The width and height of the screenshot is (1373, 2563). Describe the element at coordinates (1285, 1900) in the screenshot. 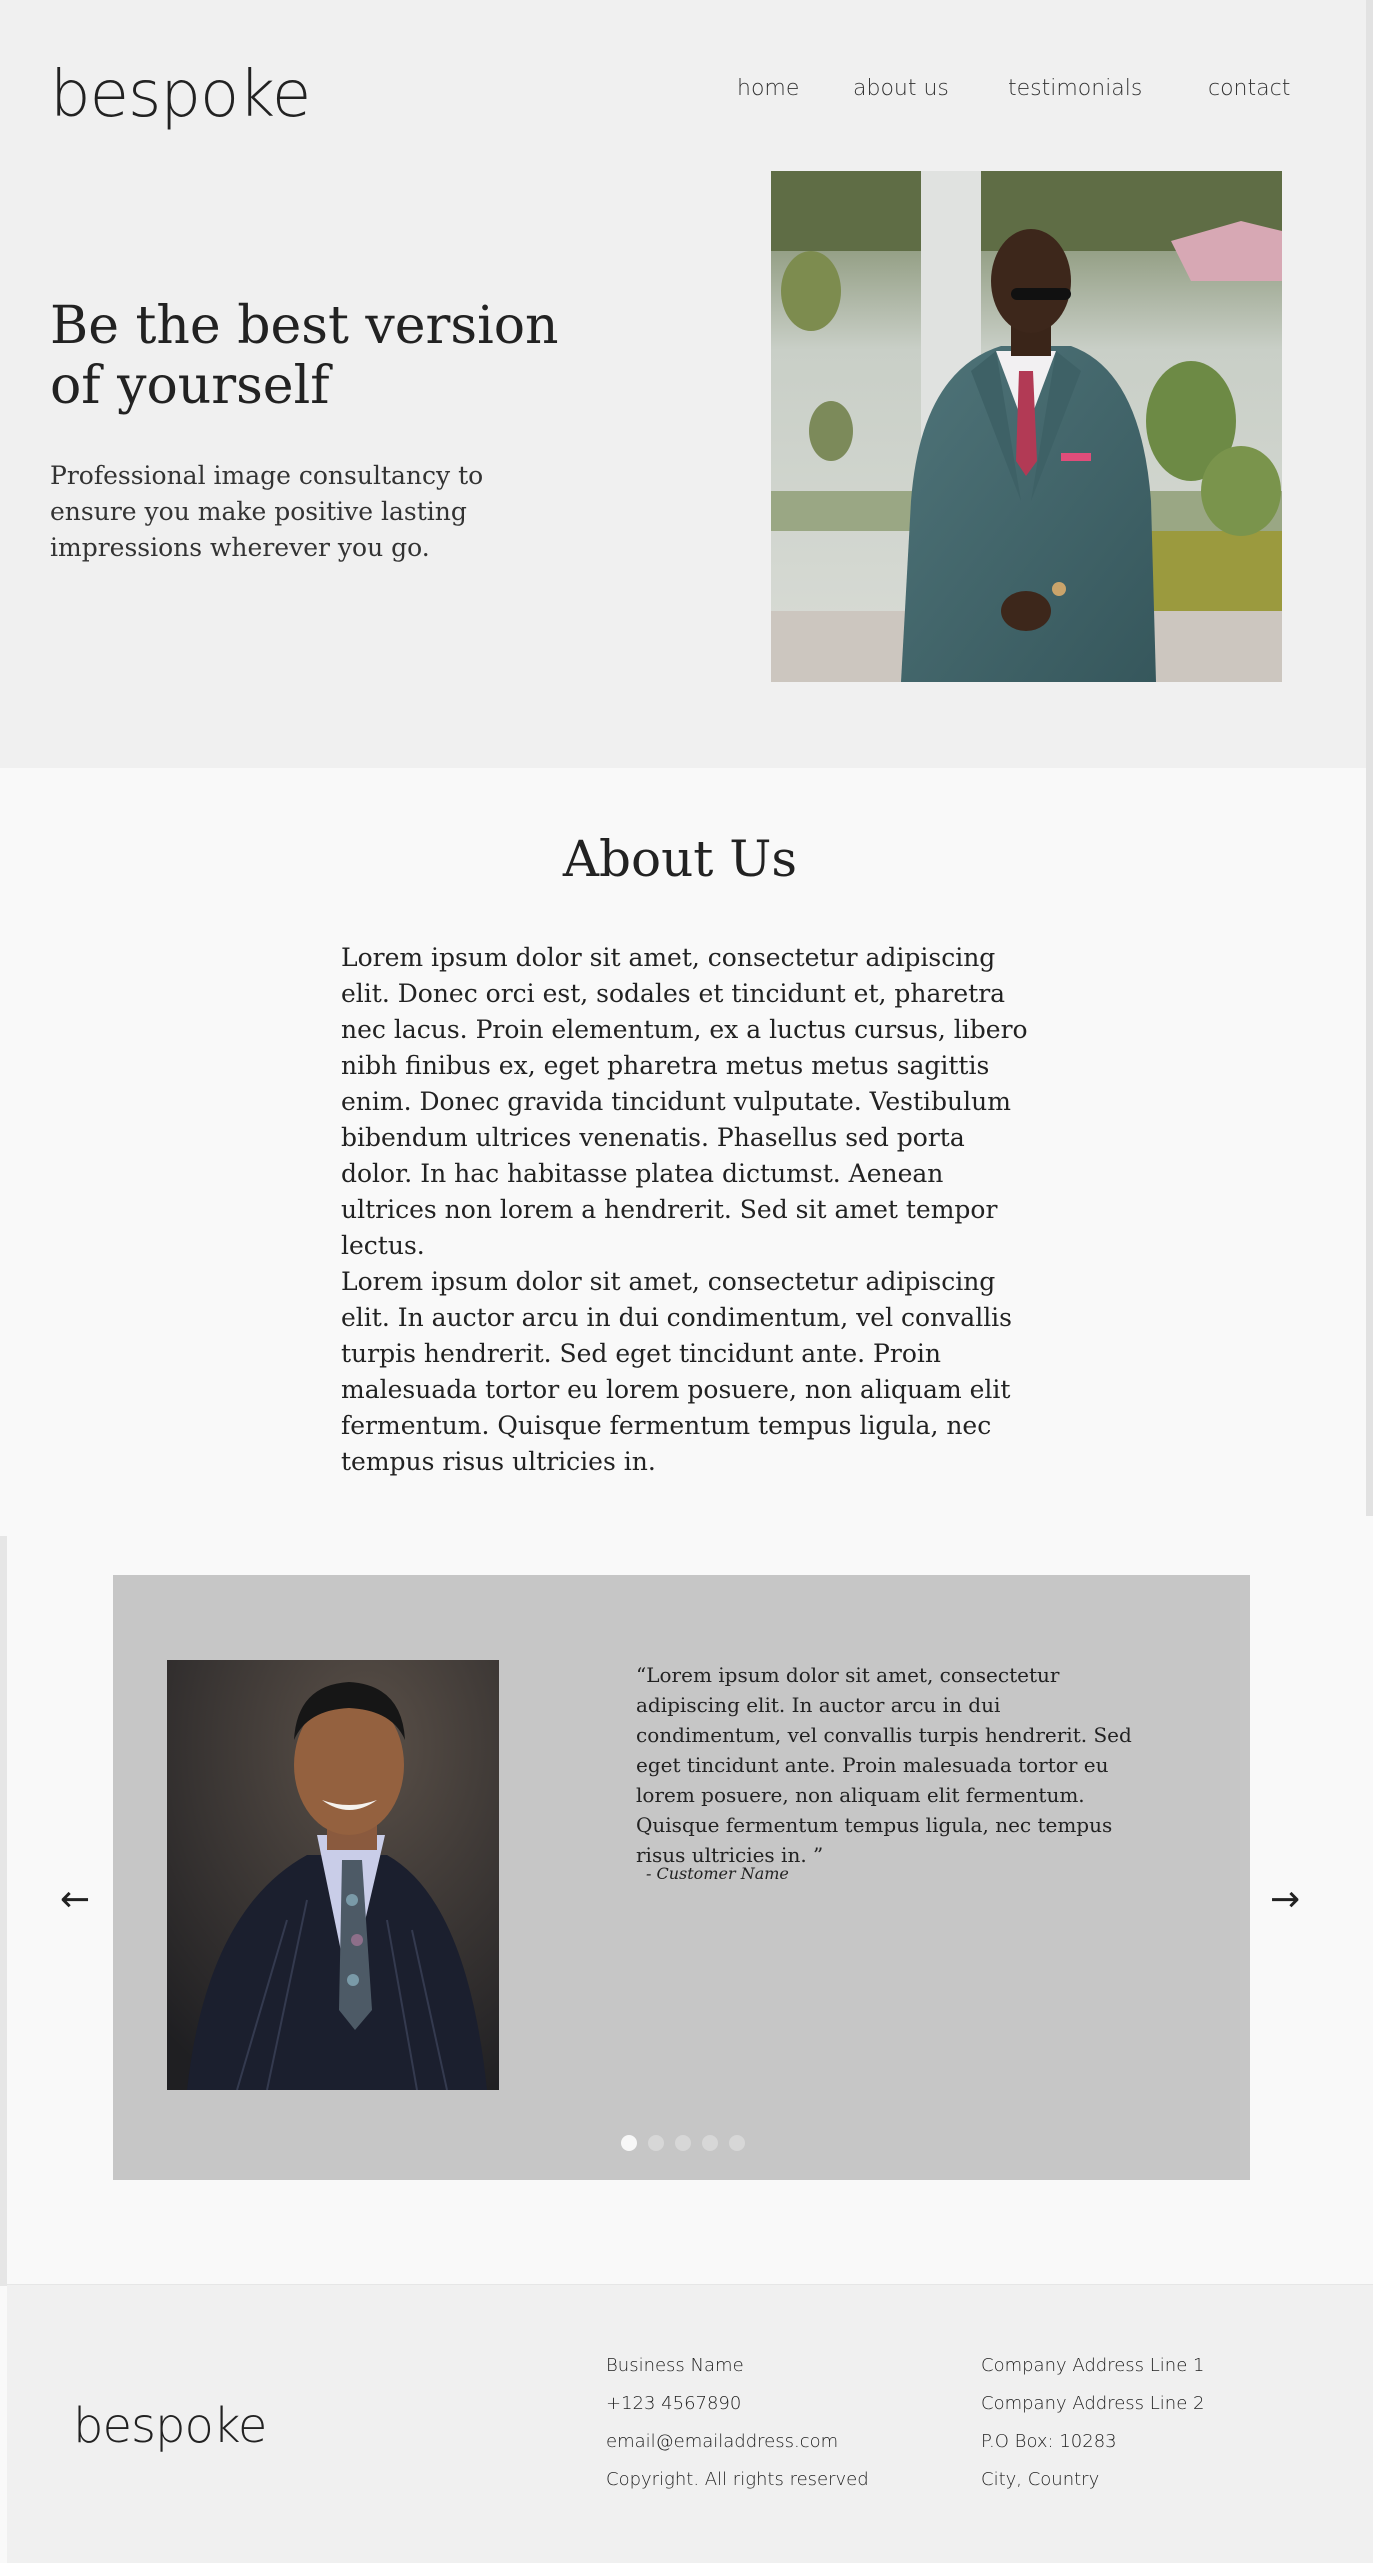

I see `arrow-right-icon: →` at that location.